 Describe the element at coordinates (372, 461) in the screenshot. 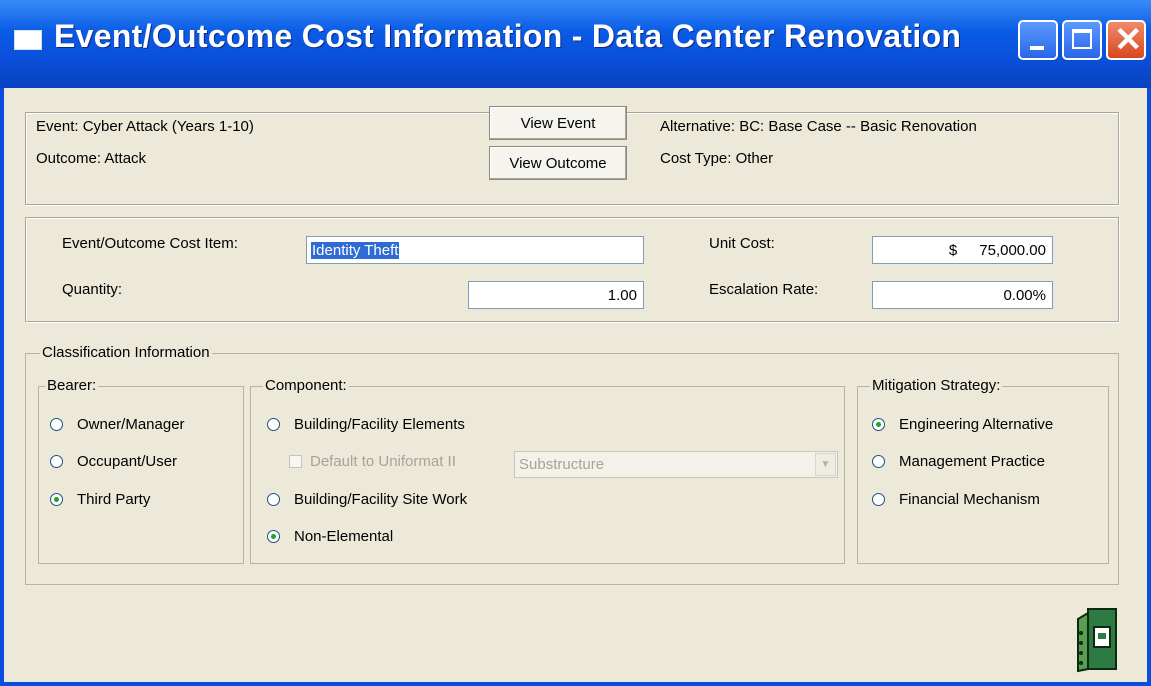

I see `default-uniformat-checkbox: Default to Uniformat II` at that location.